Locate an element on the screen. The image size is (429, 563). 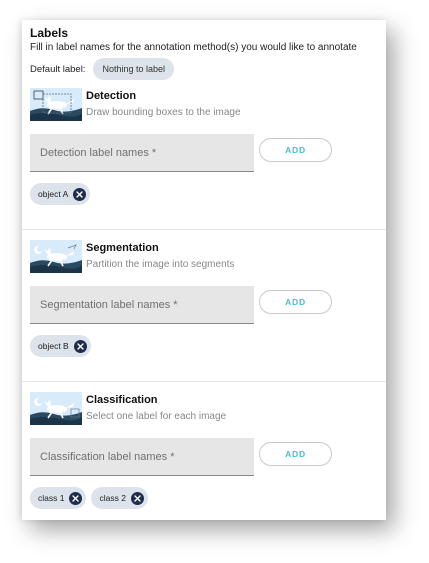
default-label-row: Default label: Nothing to label is located at coordinates (205, 69).